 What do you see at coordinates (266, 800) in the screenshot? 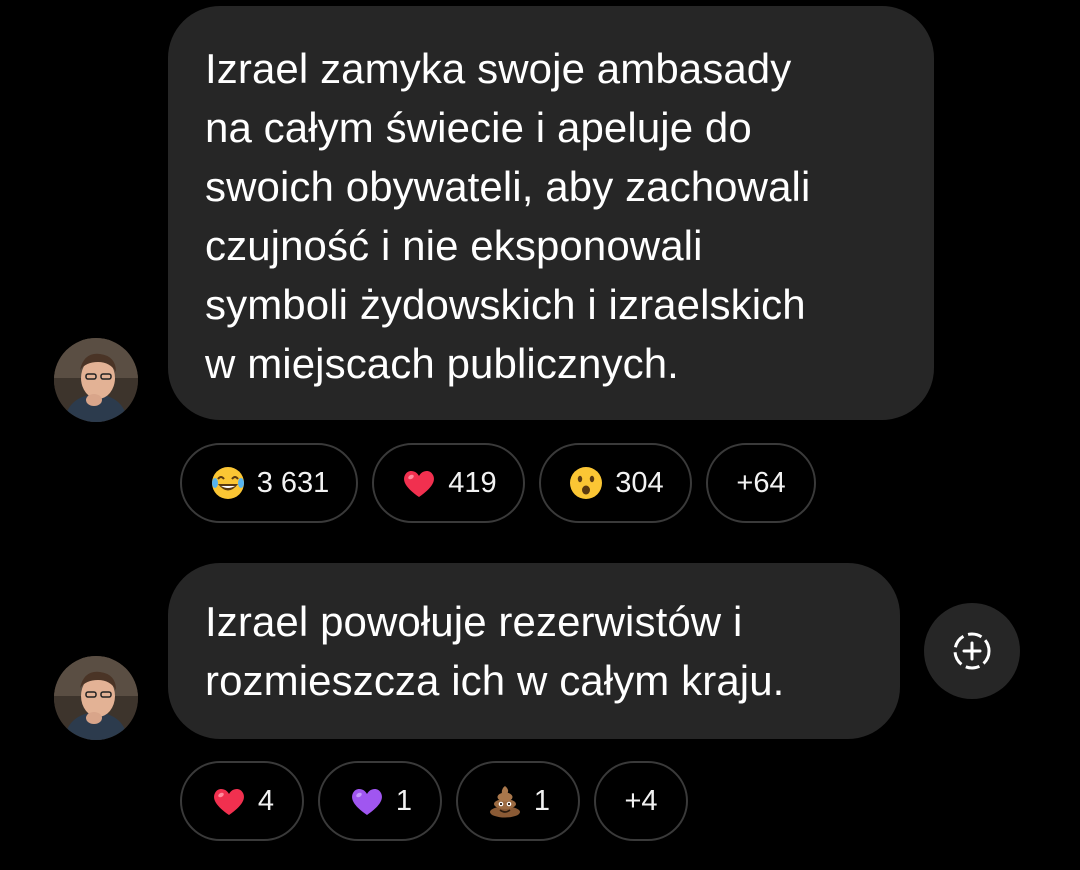
I see `reaction-count: 4` at bounding box center [266, 800].